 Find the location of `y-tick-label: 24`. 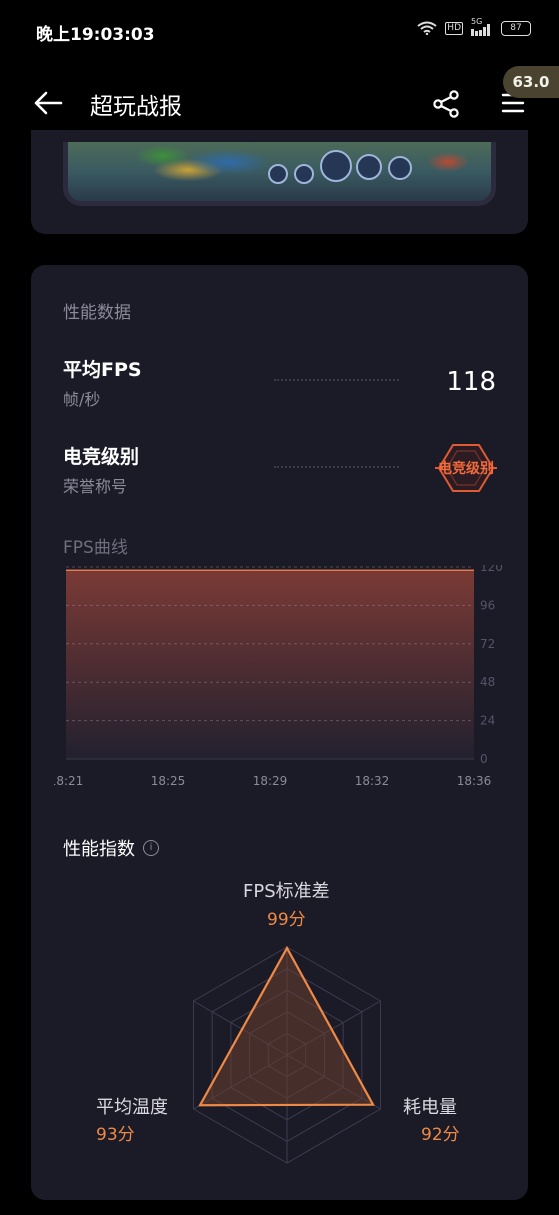

y-tick-label: 24 is located at coordinates (487, 721).